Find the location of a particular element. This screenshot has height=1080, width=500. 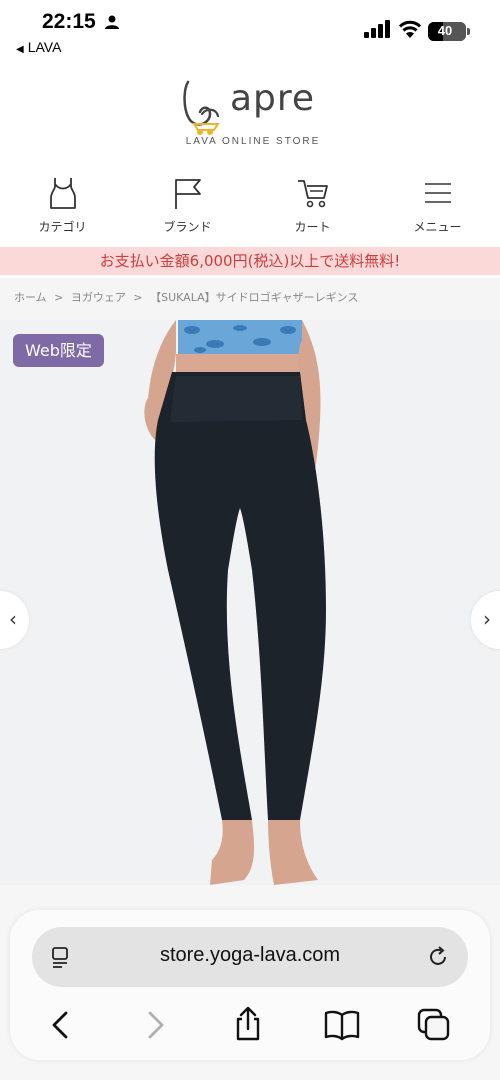

cart-icon is located at coordinates (312, 194).